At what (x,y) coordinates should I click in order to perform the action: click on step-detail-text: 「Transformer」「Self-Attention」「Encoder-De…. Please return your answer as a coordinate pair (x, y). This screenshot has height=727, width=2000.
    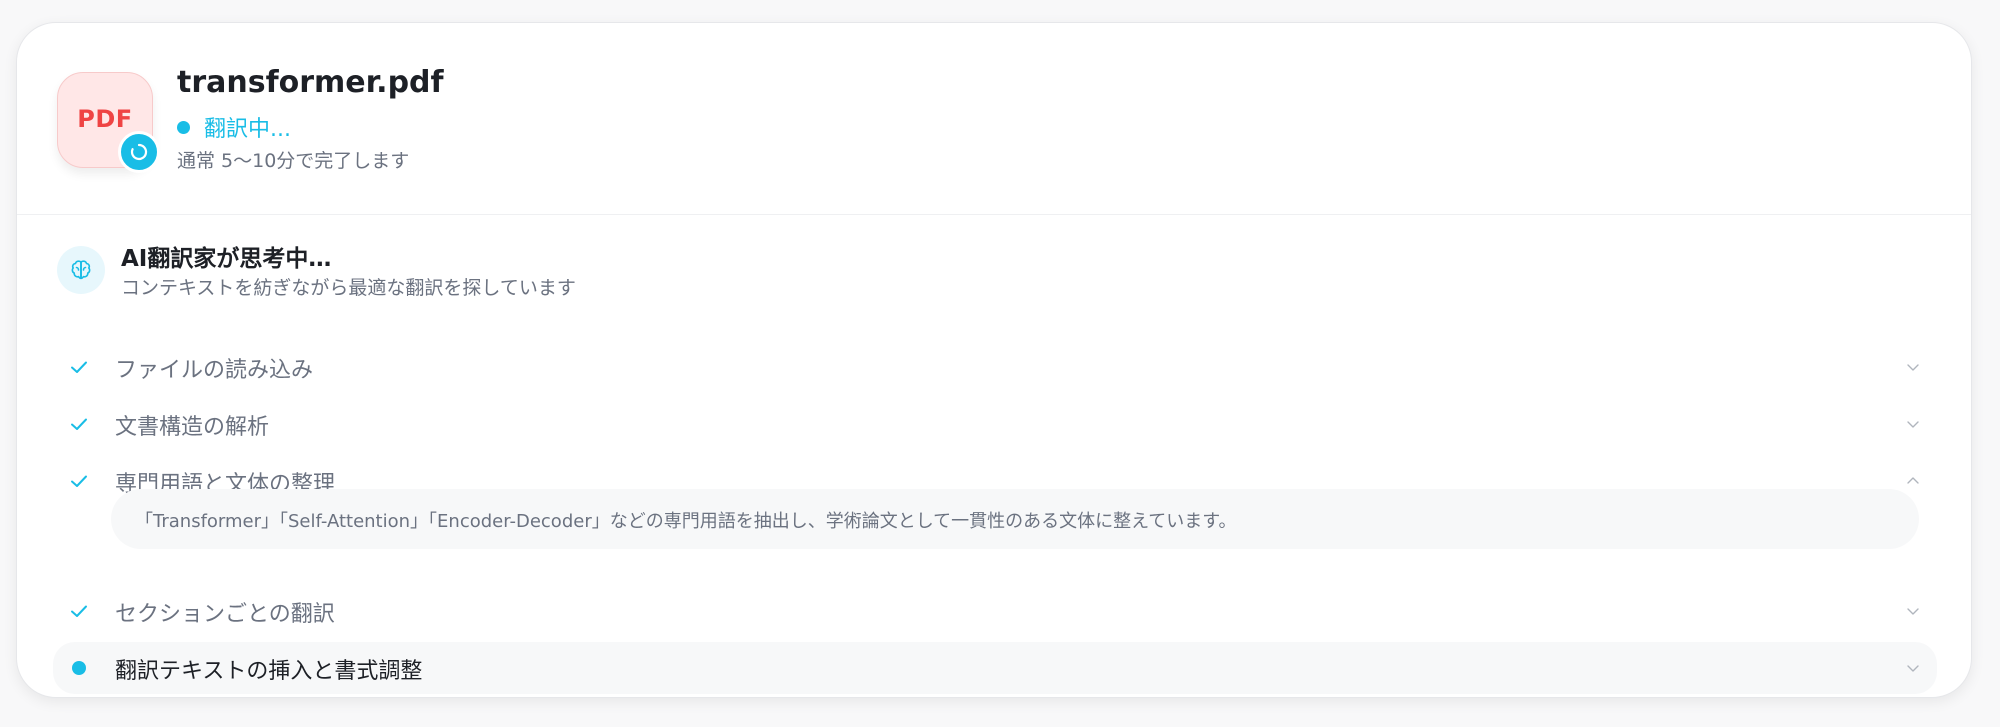
    Looking at the image, I should click on (686, 521).